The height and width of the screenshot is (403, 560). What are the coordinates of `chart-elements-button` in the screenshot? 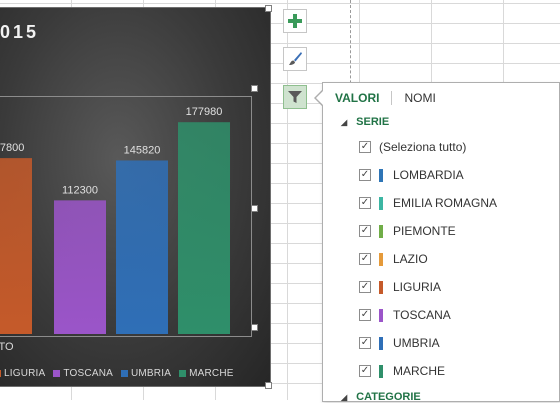 It's located at (295, 21).